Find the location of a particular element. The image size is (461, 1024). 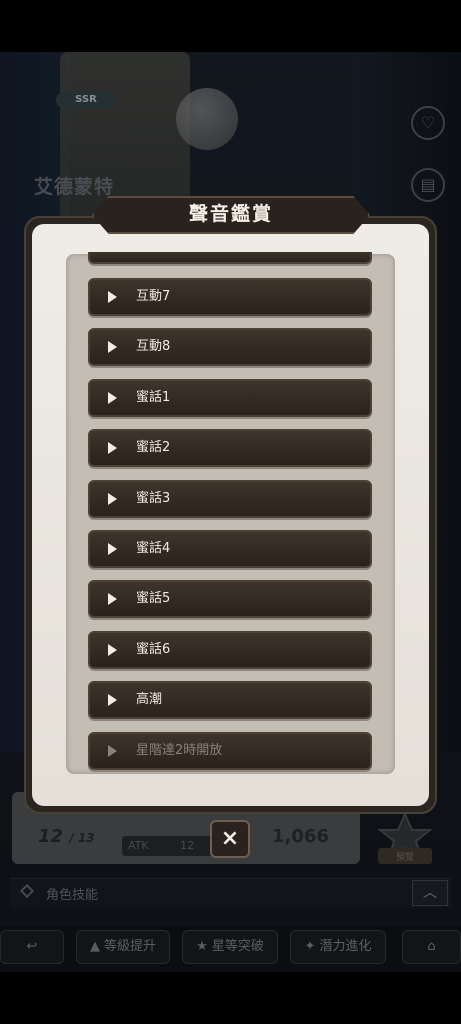

close-icon: × is located at coordinates (230, 838).